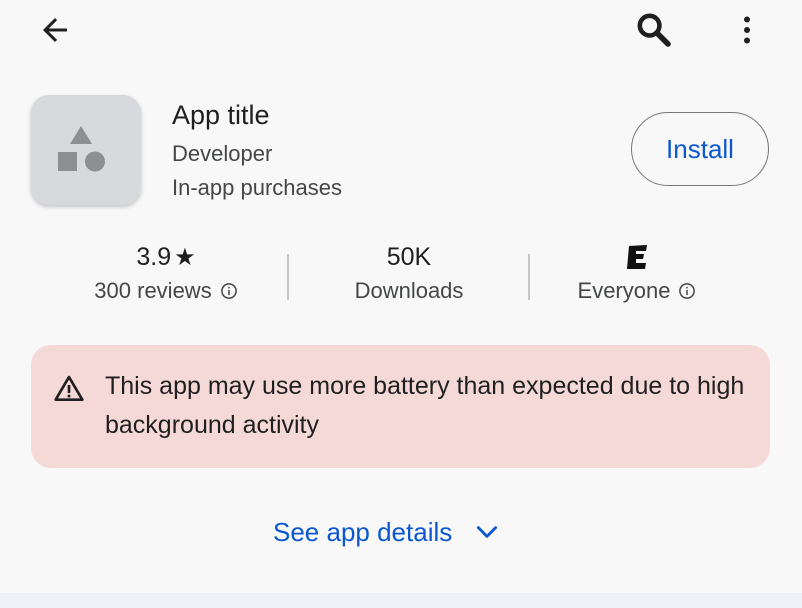  I want to click on reviews-row: 300 reviews, so click(165, 291).